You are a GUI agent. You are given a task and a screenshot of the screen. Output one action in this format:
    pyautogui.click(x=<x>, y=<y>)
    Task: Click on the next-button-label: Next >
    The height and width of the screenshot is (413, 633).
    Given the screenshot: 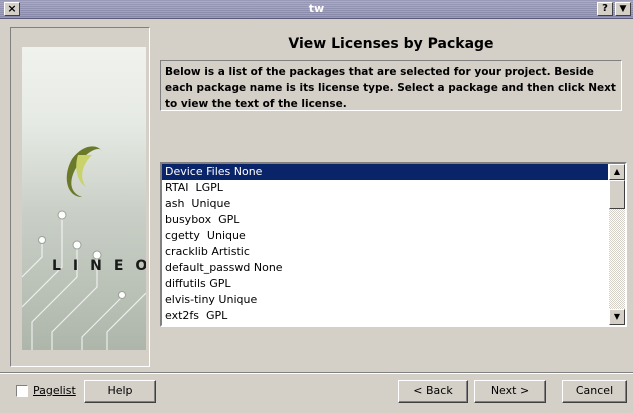 What is the action you would take?
    pyautogui.click(x=510, y=390)
    